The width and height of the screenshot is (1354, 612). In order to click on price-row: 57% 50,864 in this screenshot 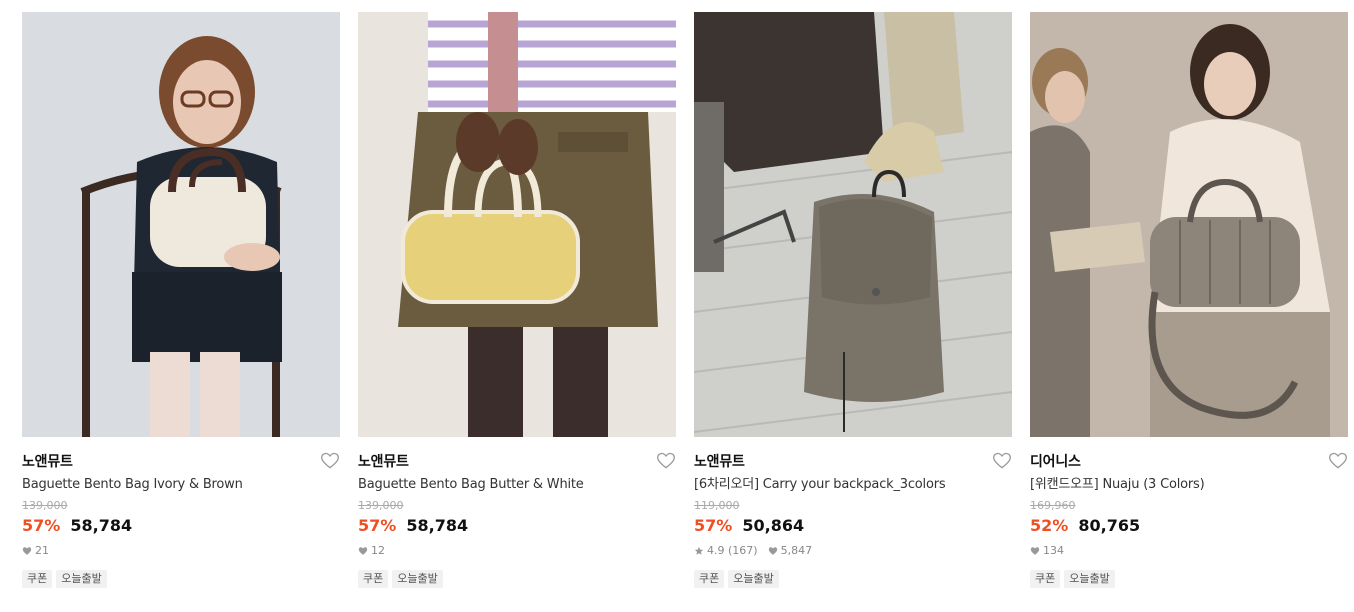, I will do `click(853, 526)`.